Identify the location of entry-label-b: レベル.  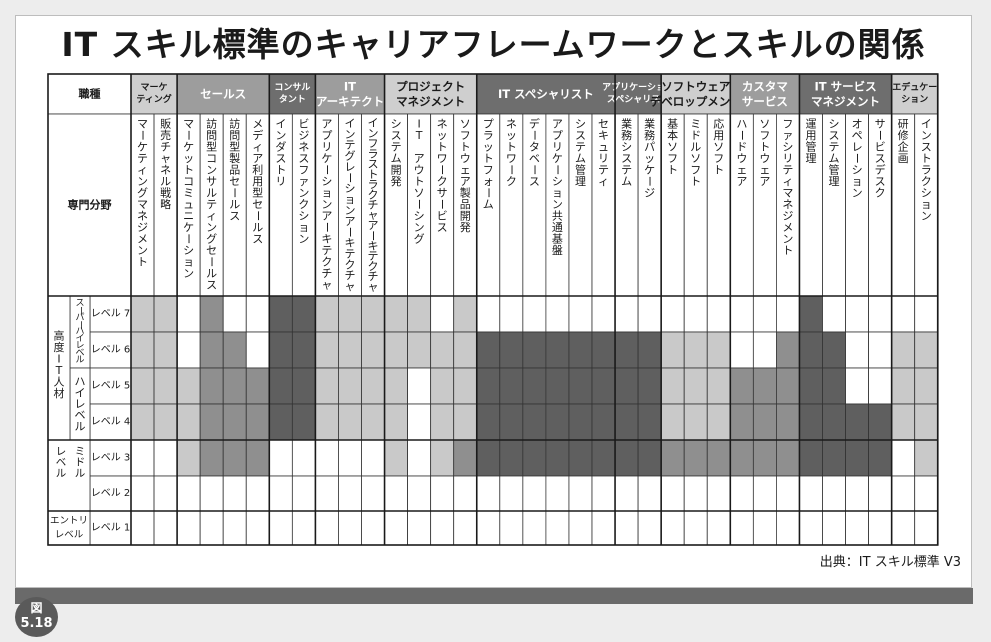
(69, 535).